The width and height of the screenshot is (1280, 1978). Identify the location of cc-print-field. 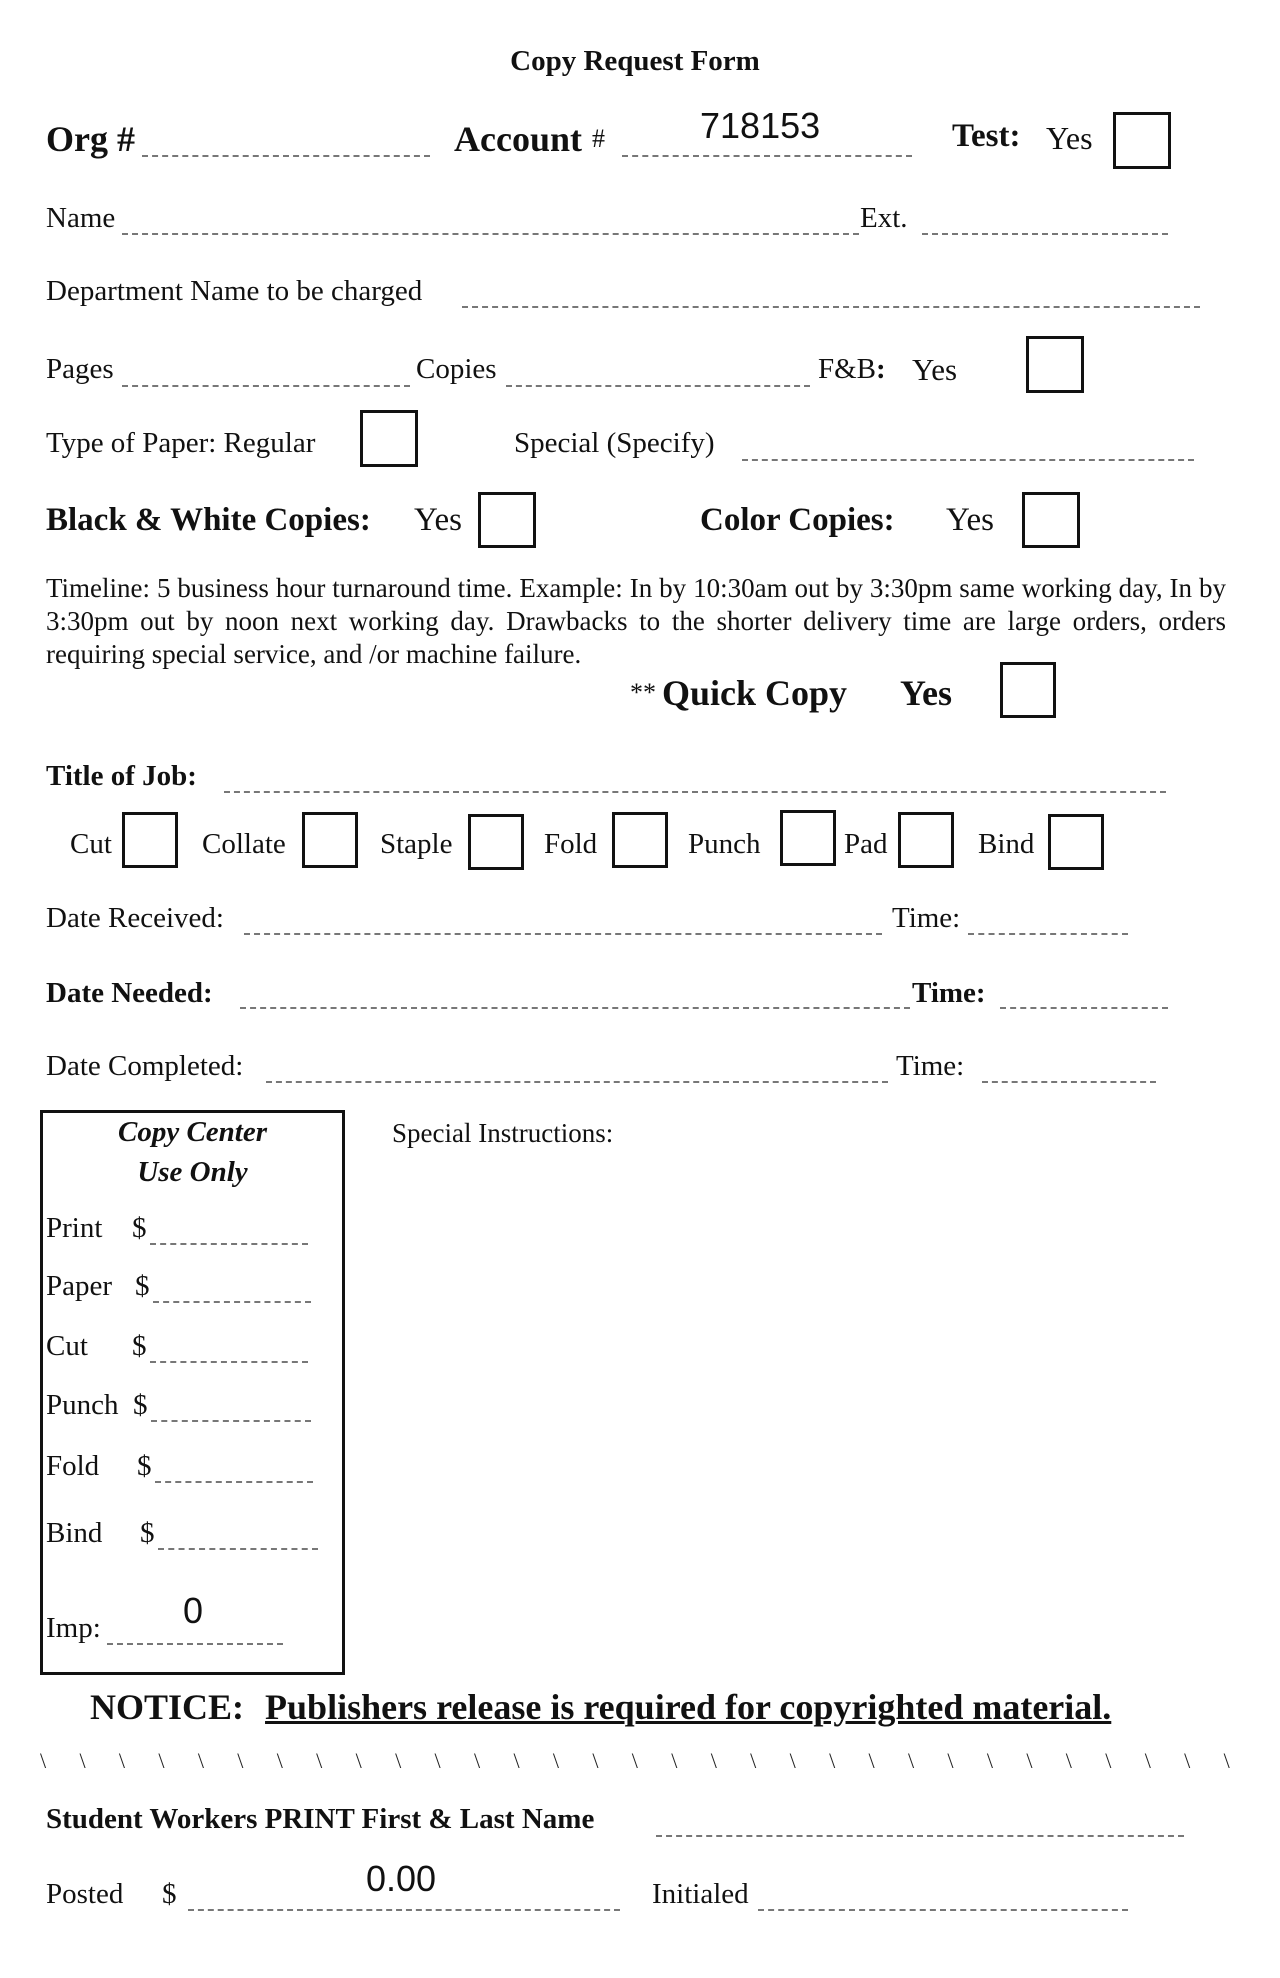
(229, 1227).